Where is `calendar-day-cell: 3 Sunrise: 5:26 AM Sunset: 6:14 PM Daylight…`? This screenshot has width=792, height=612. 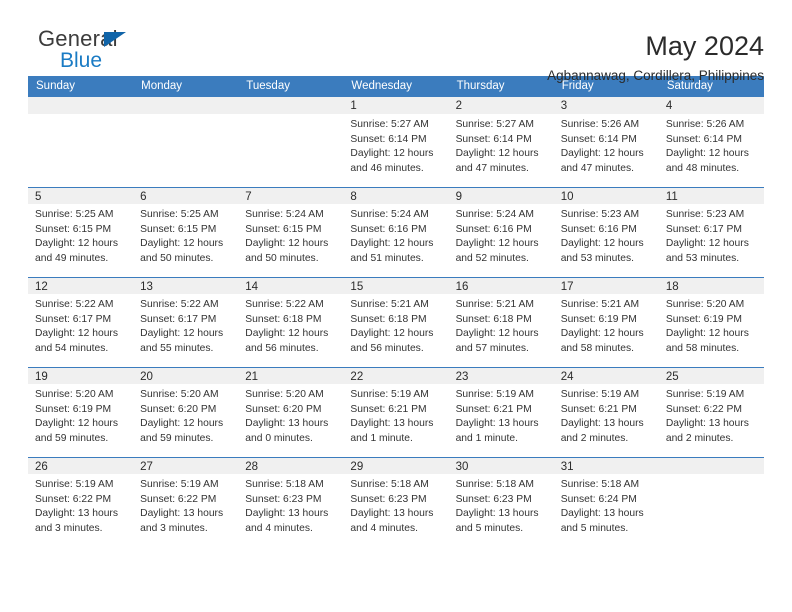
calendar-day-cell: 3 Sunrise: 5:26 AM Sunset: 6:14 PM Daylight… is located at coordinates (606, 142).